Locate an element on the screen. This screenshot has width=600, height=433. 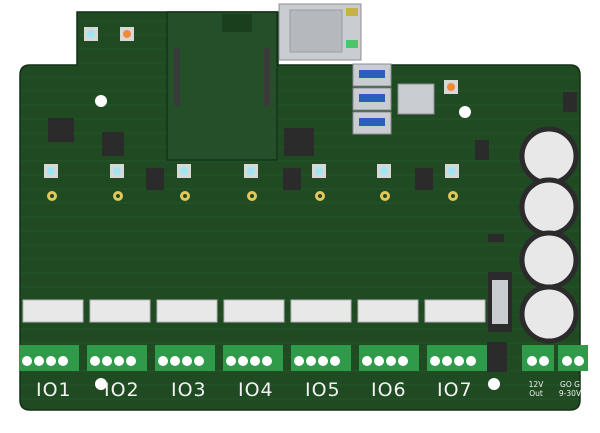
power-in-terminal is located at coordinates (573, 358).